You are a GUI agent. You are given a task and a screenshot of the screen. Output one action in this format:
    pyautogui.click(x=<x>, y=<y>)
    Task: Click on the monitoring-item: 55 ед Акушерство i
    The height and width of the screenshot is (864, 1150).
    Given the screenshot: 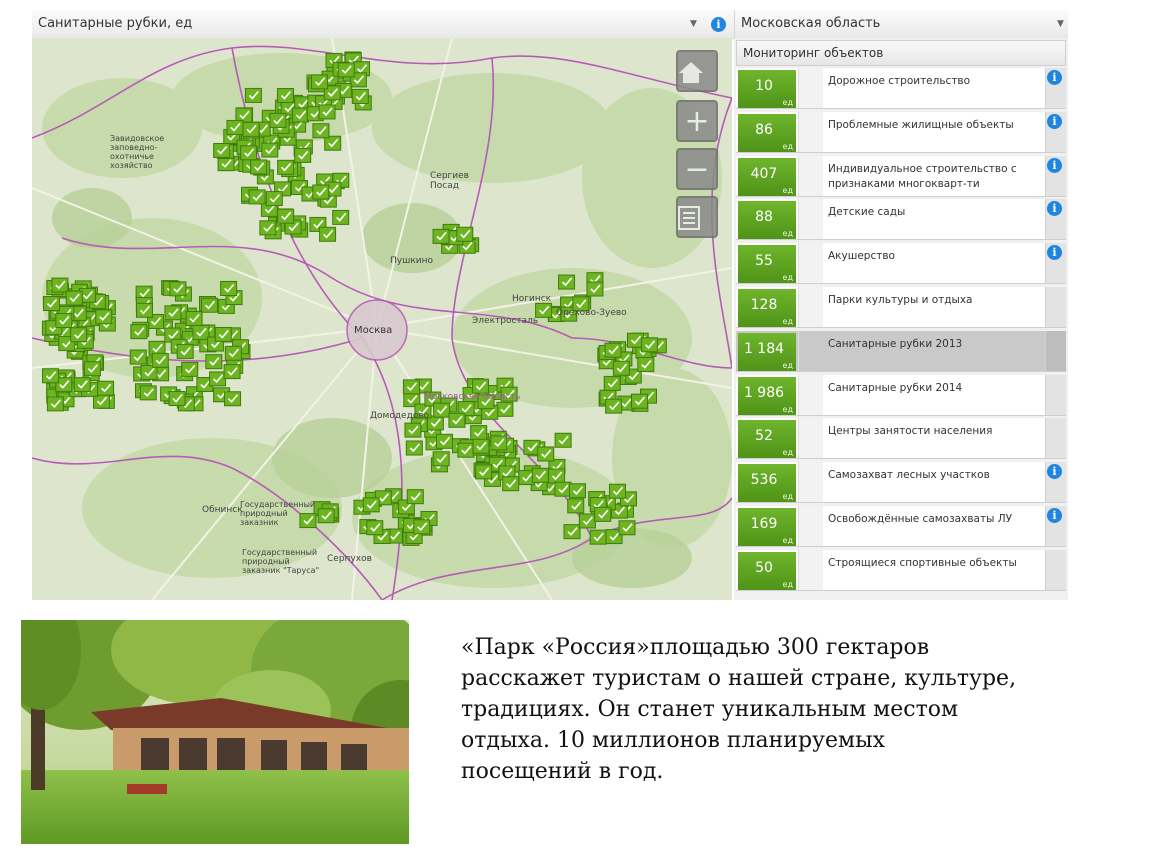 What is the action you would take?
    pyautogui.click(x=901, y=264)
    